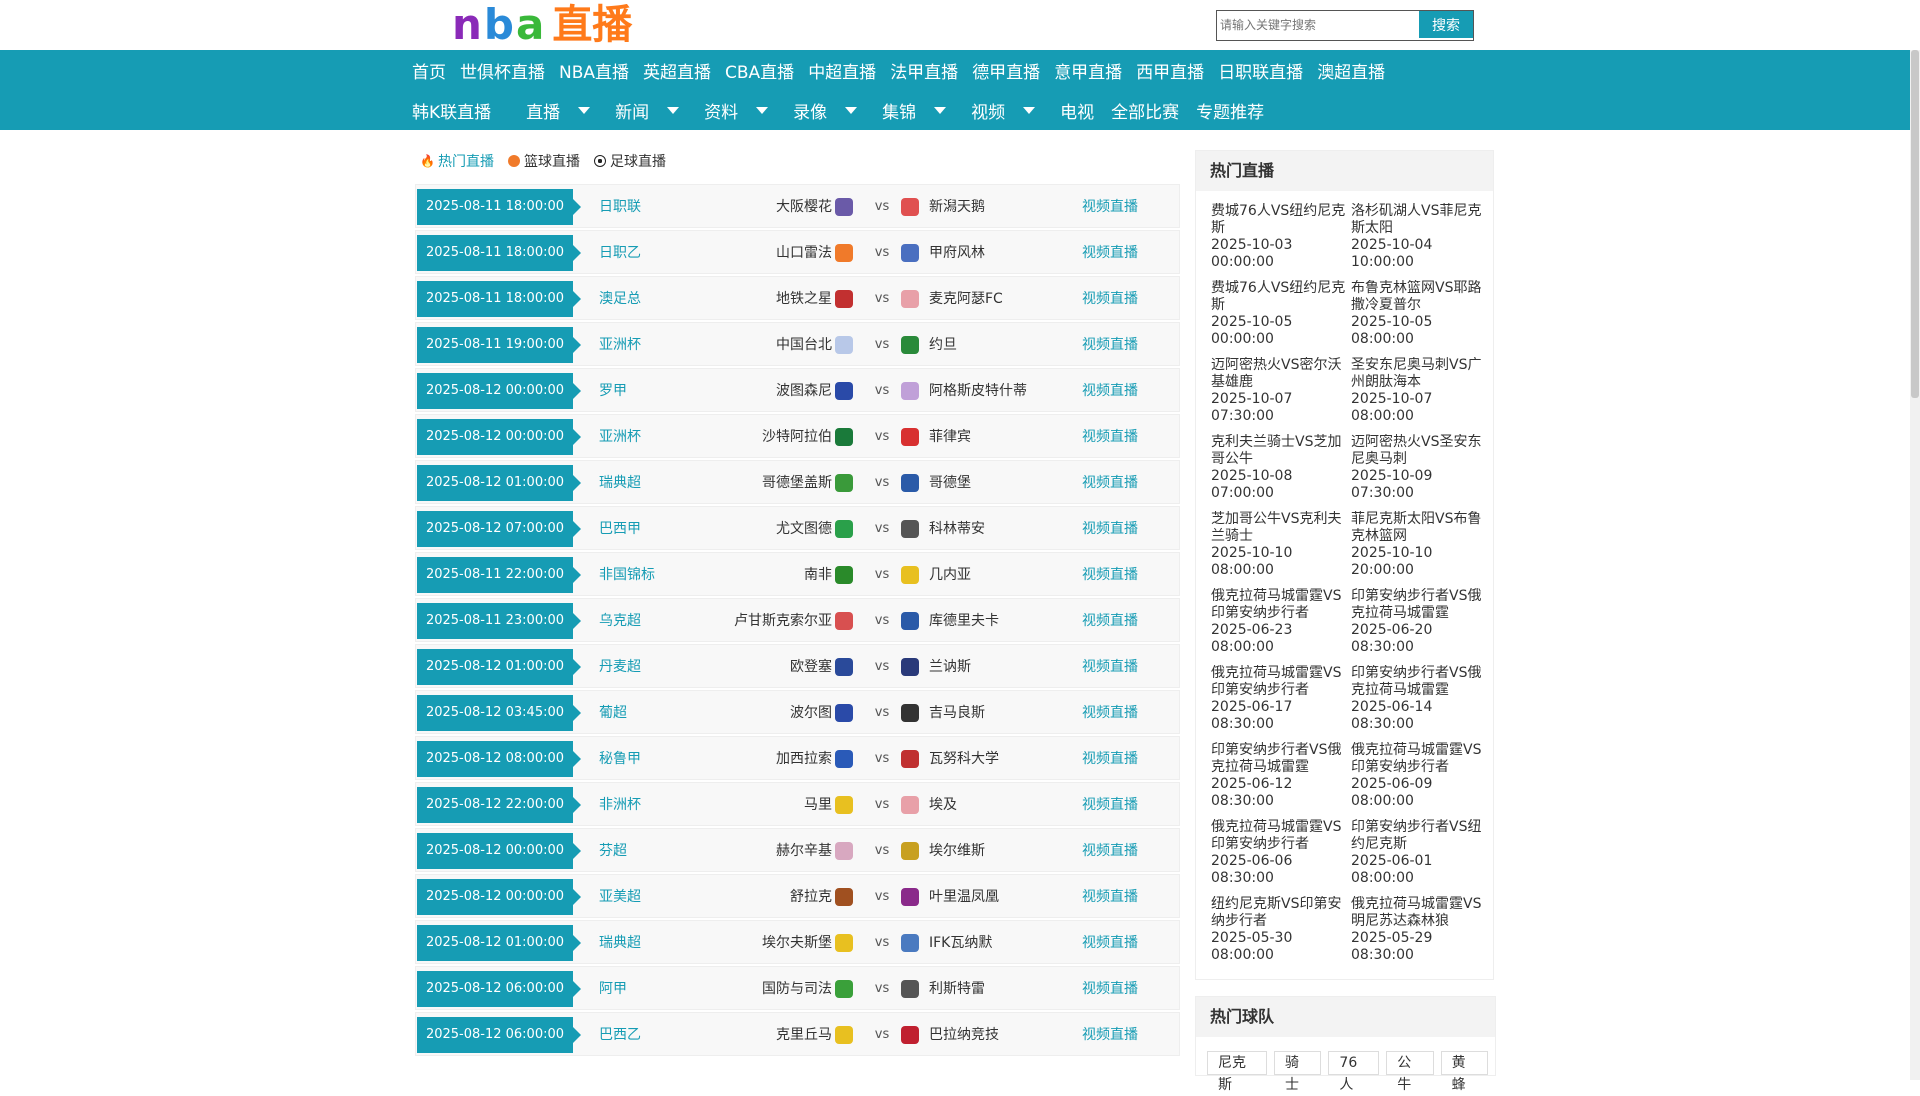 This screenshot has height=1096, width=1920. What do you see at coordinates (1421, 241) in the screenshot?
I see `hot-live-item: 洛杉矶湖人VS菲尼克斯太阳 2025-10-04 10:00:00` at bounding box center [1421, 241].